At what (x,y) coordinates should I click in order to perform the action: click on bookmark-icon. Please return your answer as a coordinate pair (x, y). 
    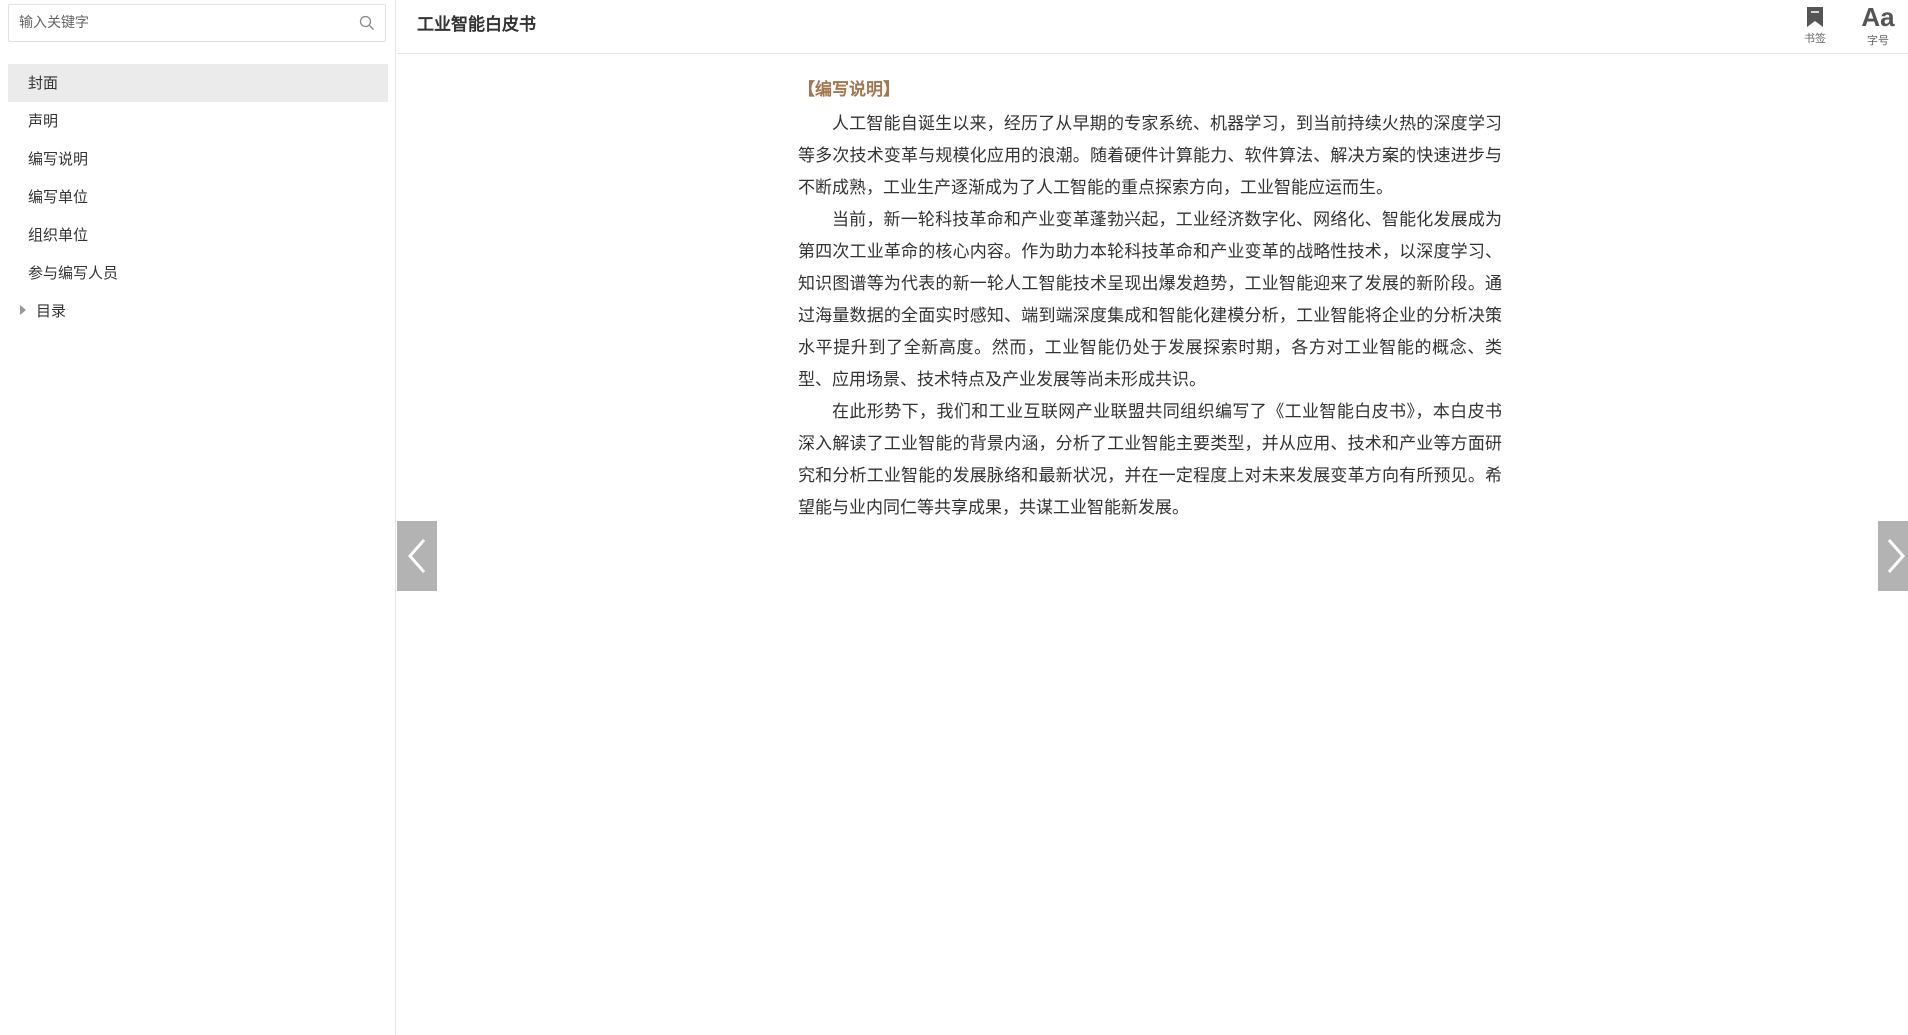
    Looking at the image, I should click on (1815, 17).